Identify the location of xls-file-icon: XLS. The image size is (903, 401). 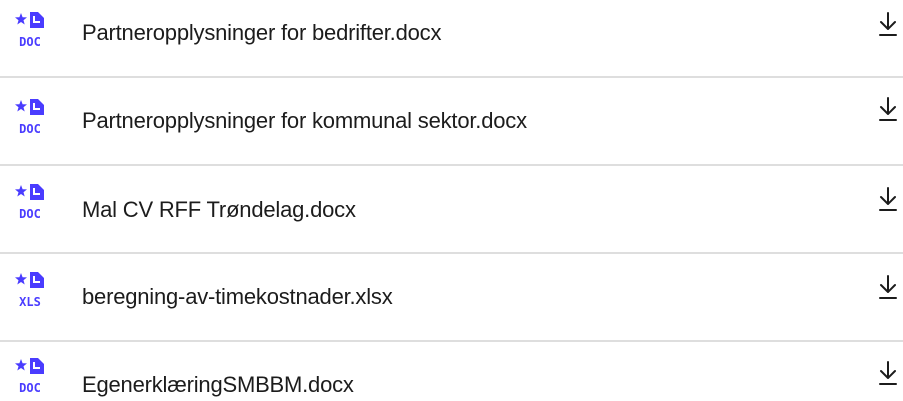
(29, 290).